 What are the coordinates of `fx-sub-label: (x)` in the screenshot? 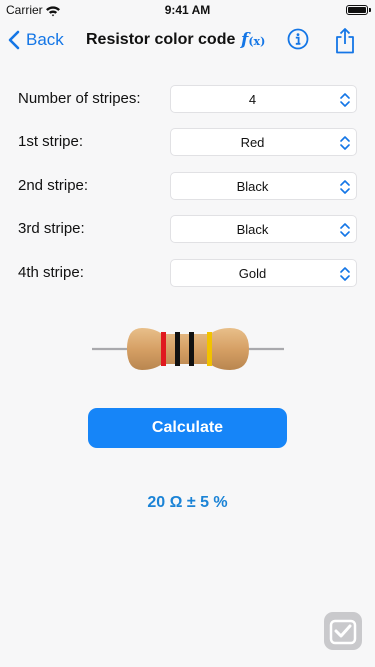 It's located at (257, 41).